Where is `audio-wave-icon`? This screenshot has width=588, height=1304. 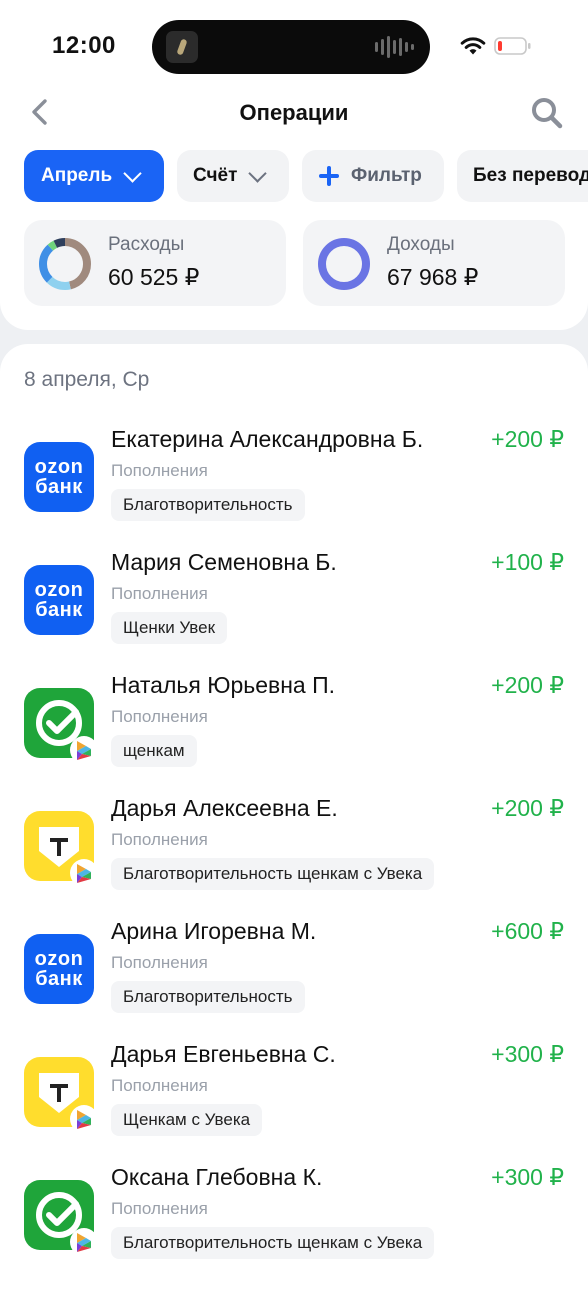
audio-wave-icon is located at coordinates (394, 47).